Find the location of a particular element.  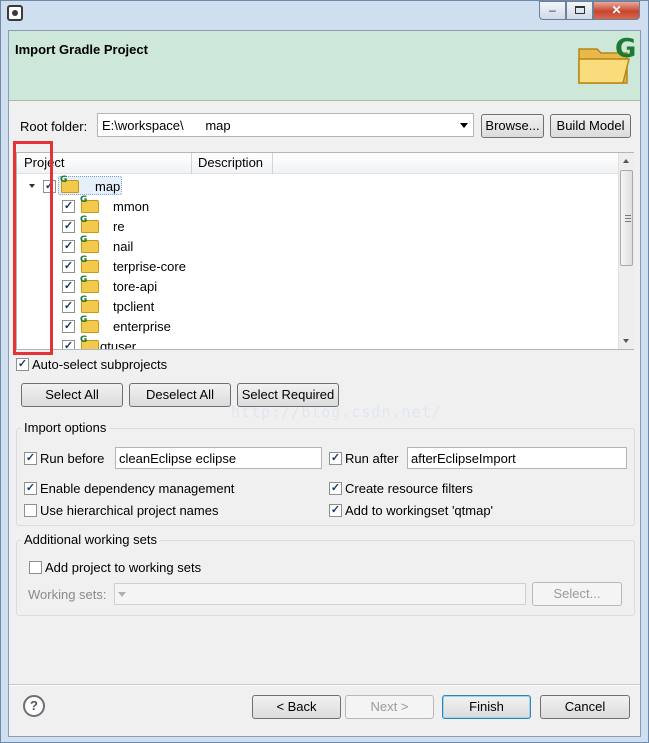

tree-scrollbar is located at coordinates (626, 251).